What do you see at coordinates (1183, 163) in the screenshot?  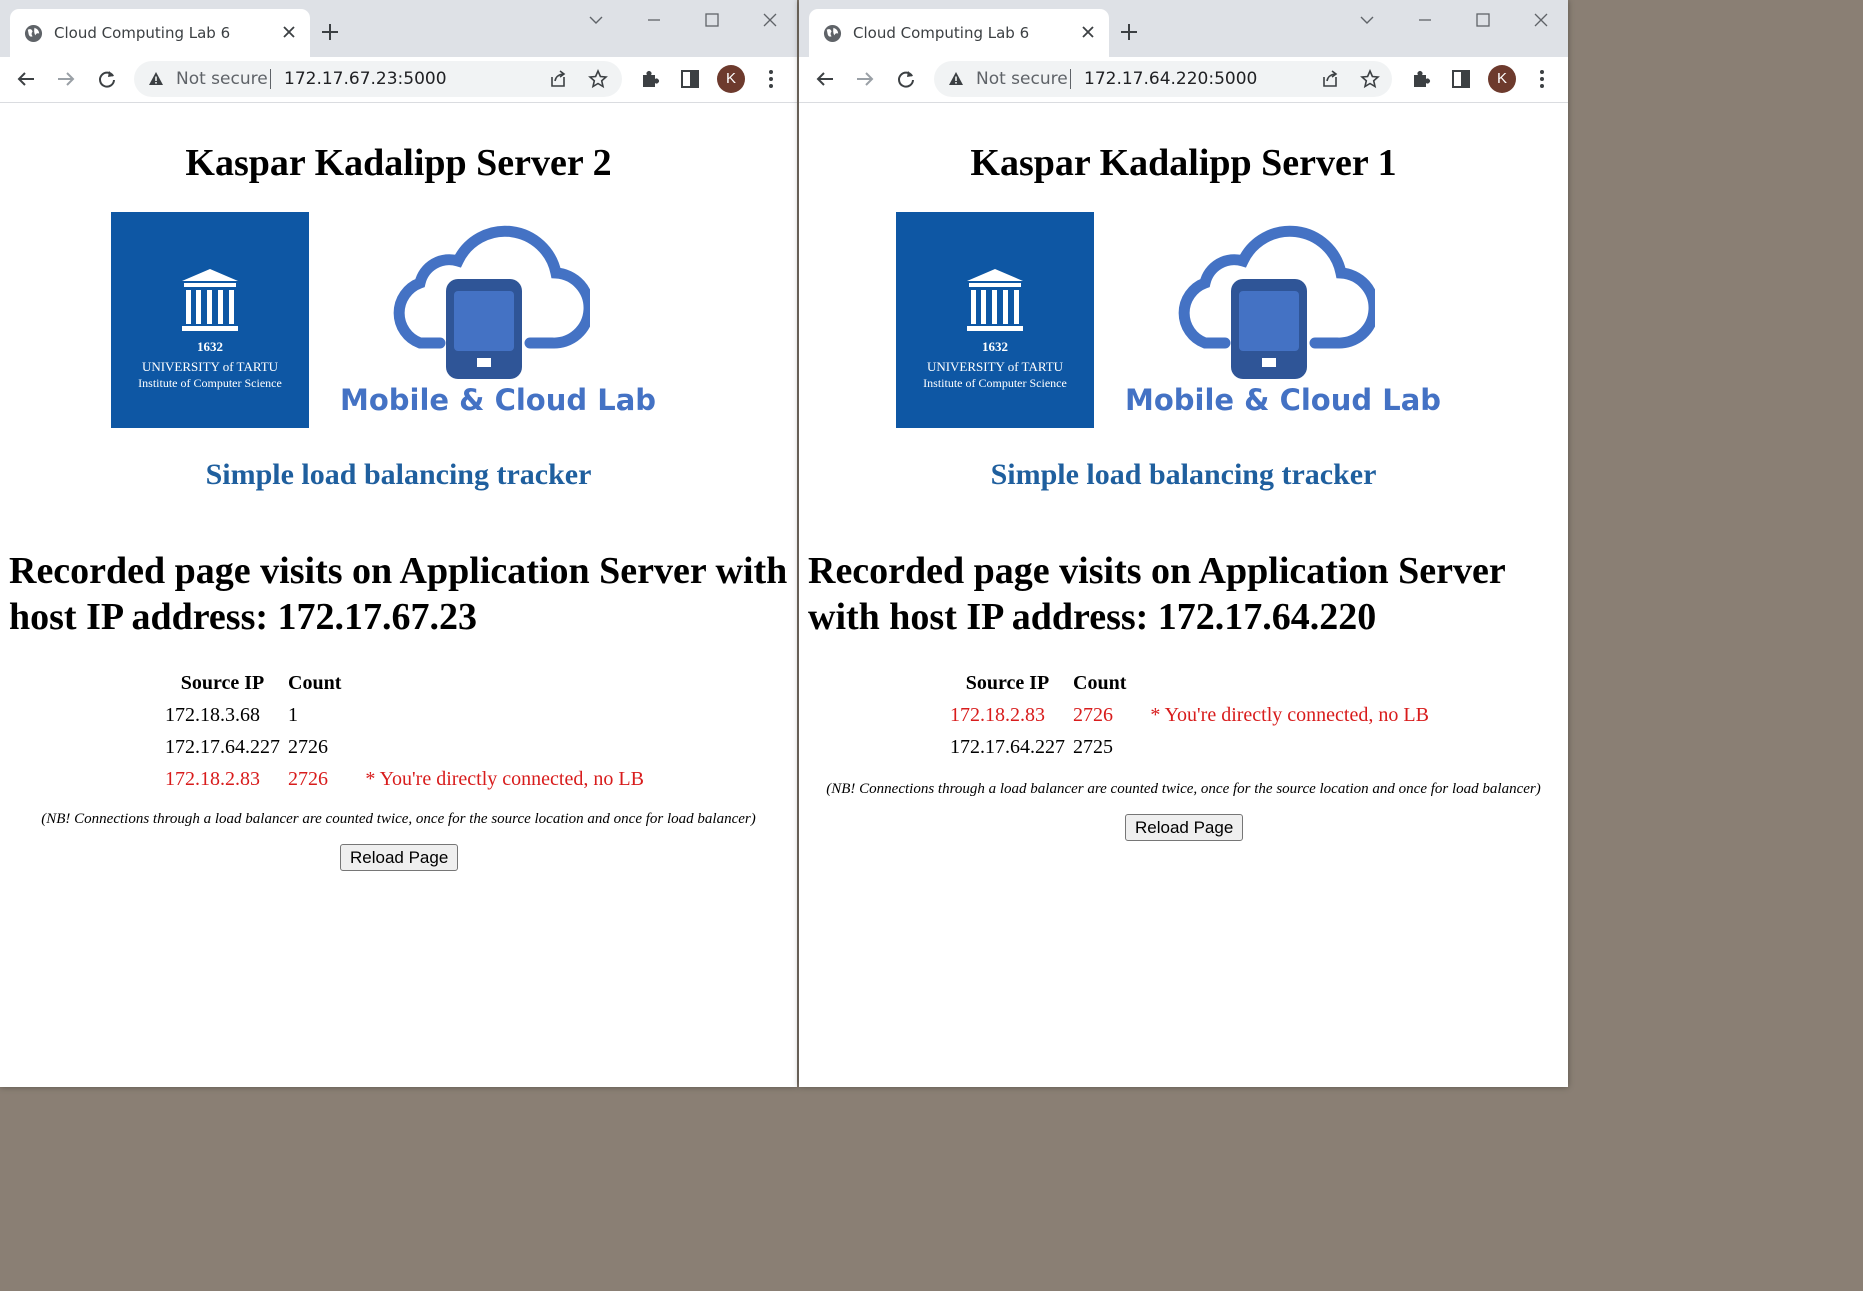 I see `page-heading: Kaspar Kadalipp Server 1` at bounding box center [1183, 163].